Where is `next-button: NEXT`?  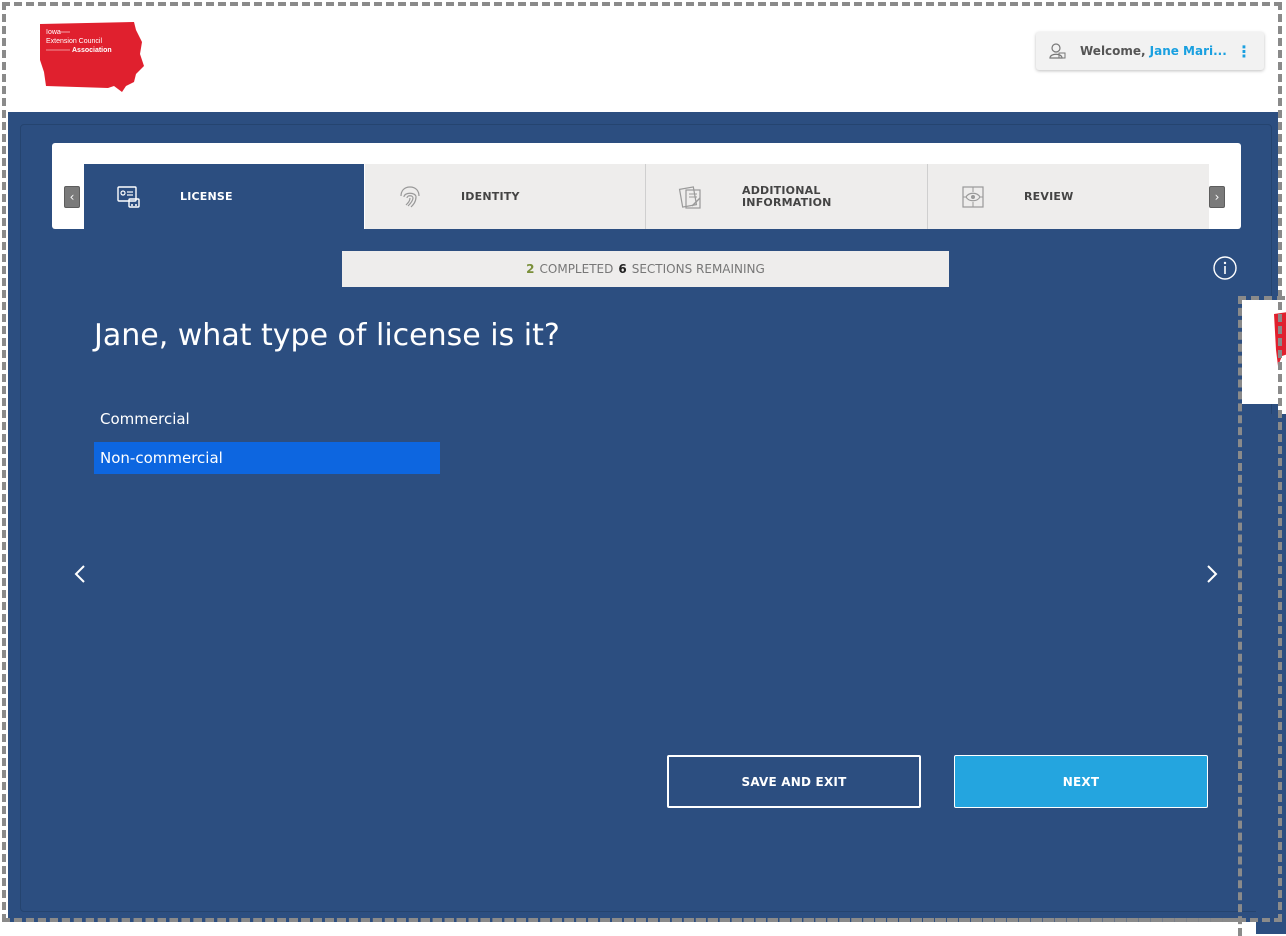
next-button: NEXT is located at coordinates (1081, 781).